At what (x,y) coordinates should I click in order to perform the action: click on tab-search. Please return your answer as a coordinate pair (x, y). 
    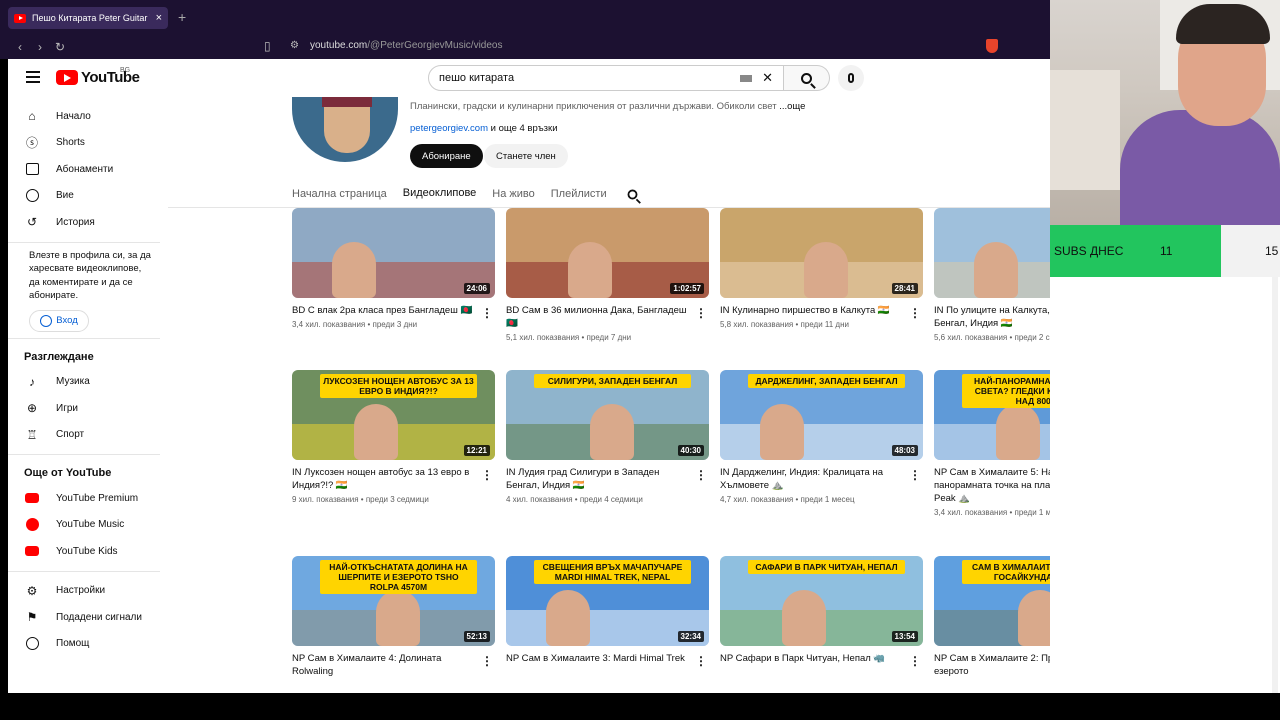
    Looking at the image, I should click on (630, 194).